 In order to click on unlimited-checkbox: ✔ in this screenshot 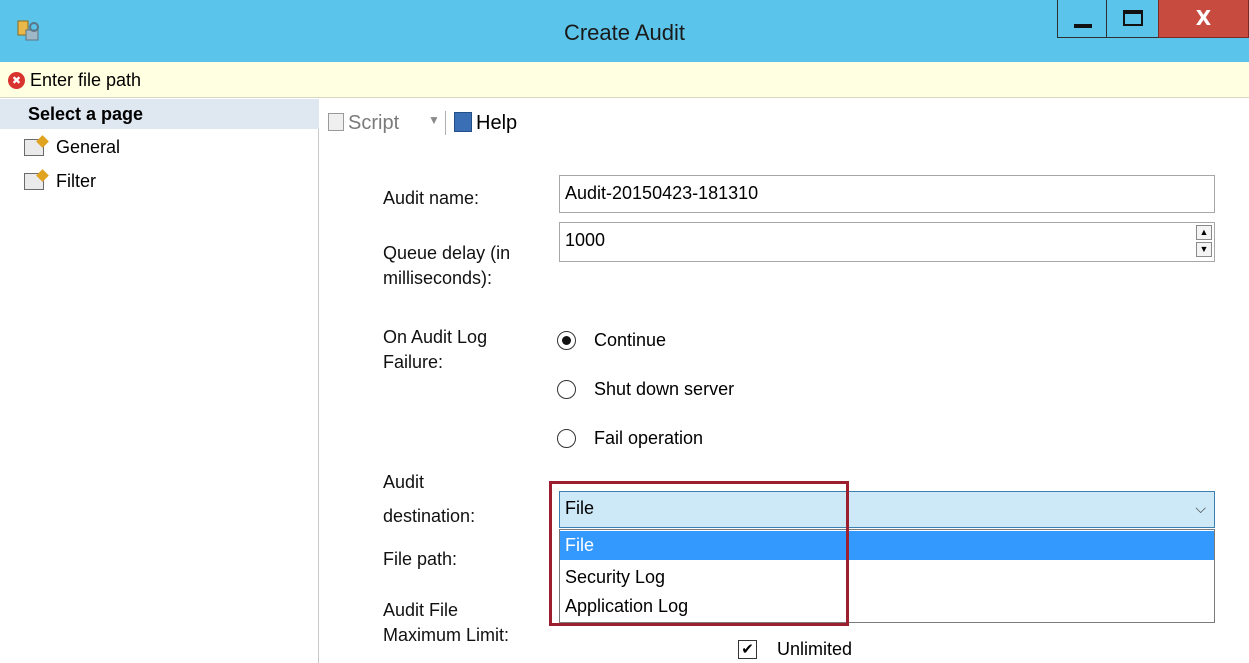, I will do `click(747, 649)`.